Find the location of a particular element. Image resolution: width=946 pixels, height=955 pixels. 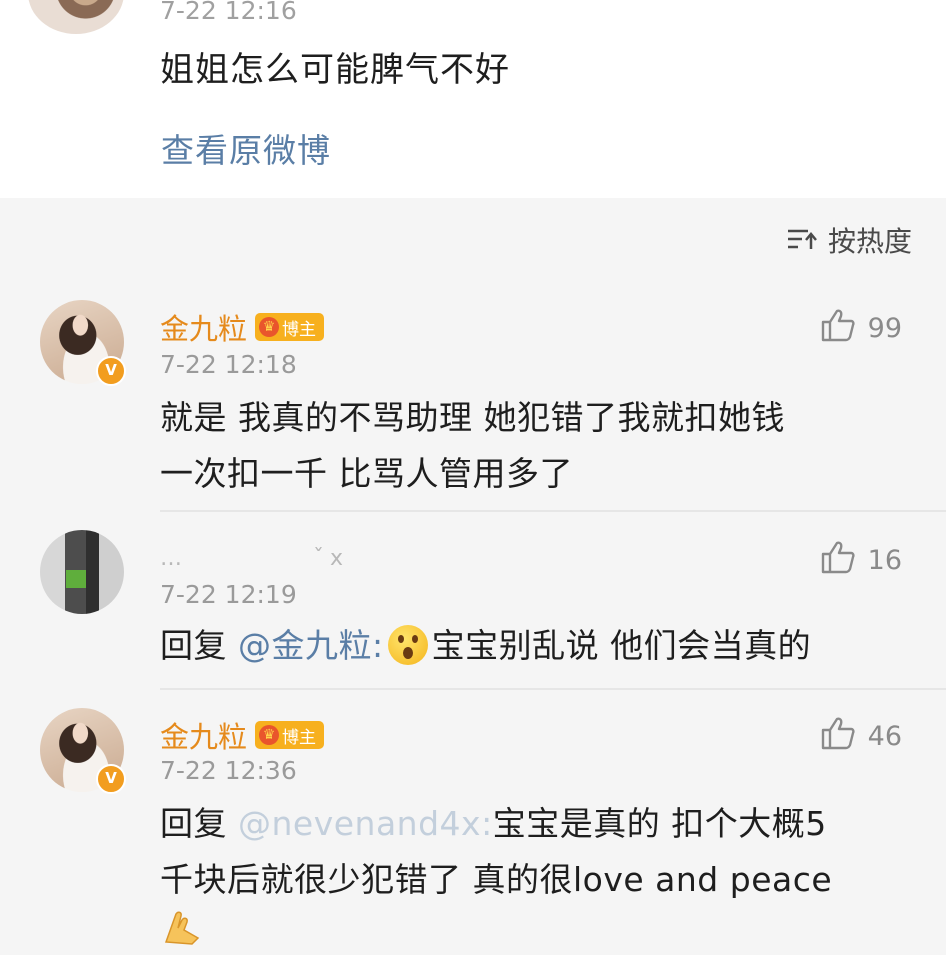

comment-time: 7-22 12:18 is located at coordinates (228, 364).